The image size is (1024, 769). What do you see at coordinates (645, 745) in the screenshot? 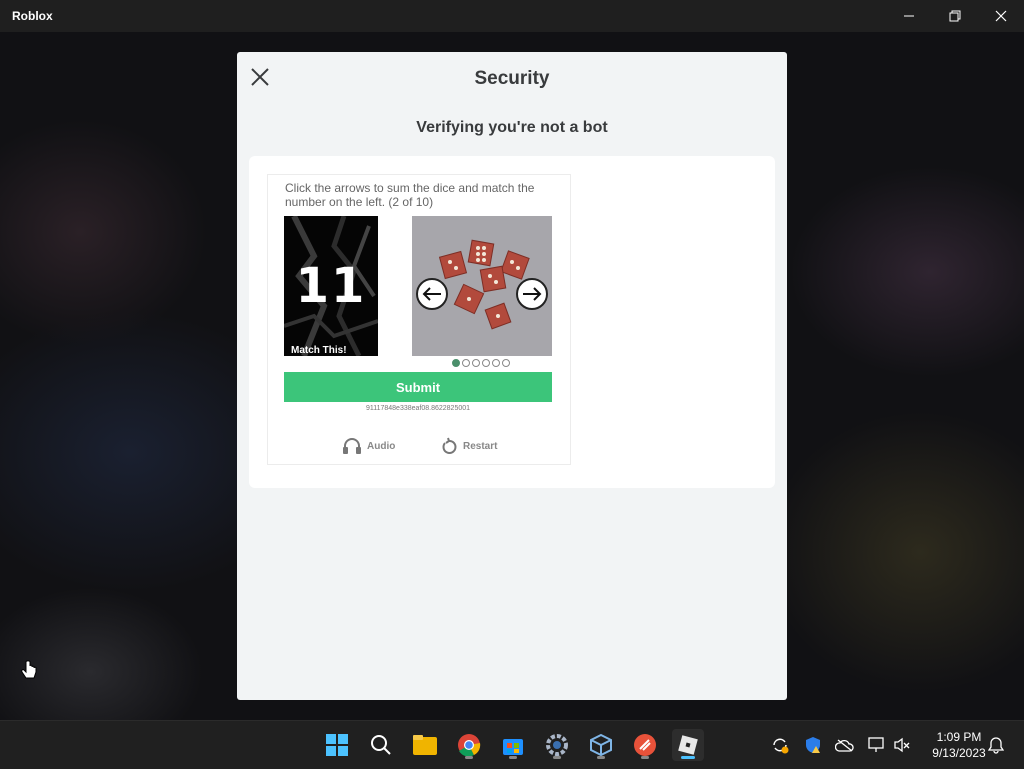
I see `app-icon` at bounding box center [645, 745].